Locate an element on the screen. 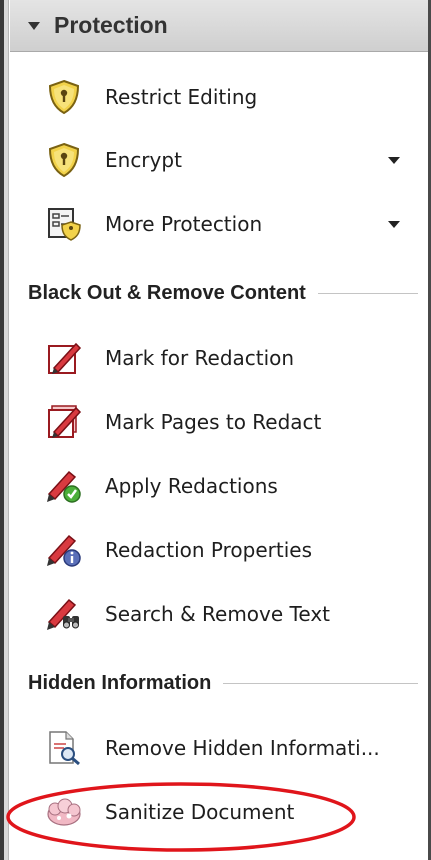  redaction-properties-label: Redaction Properties is located at coordinates (208, 550).